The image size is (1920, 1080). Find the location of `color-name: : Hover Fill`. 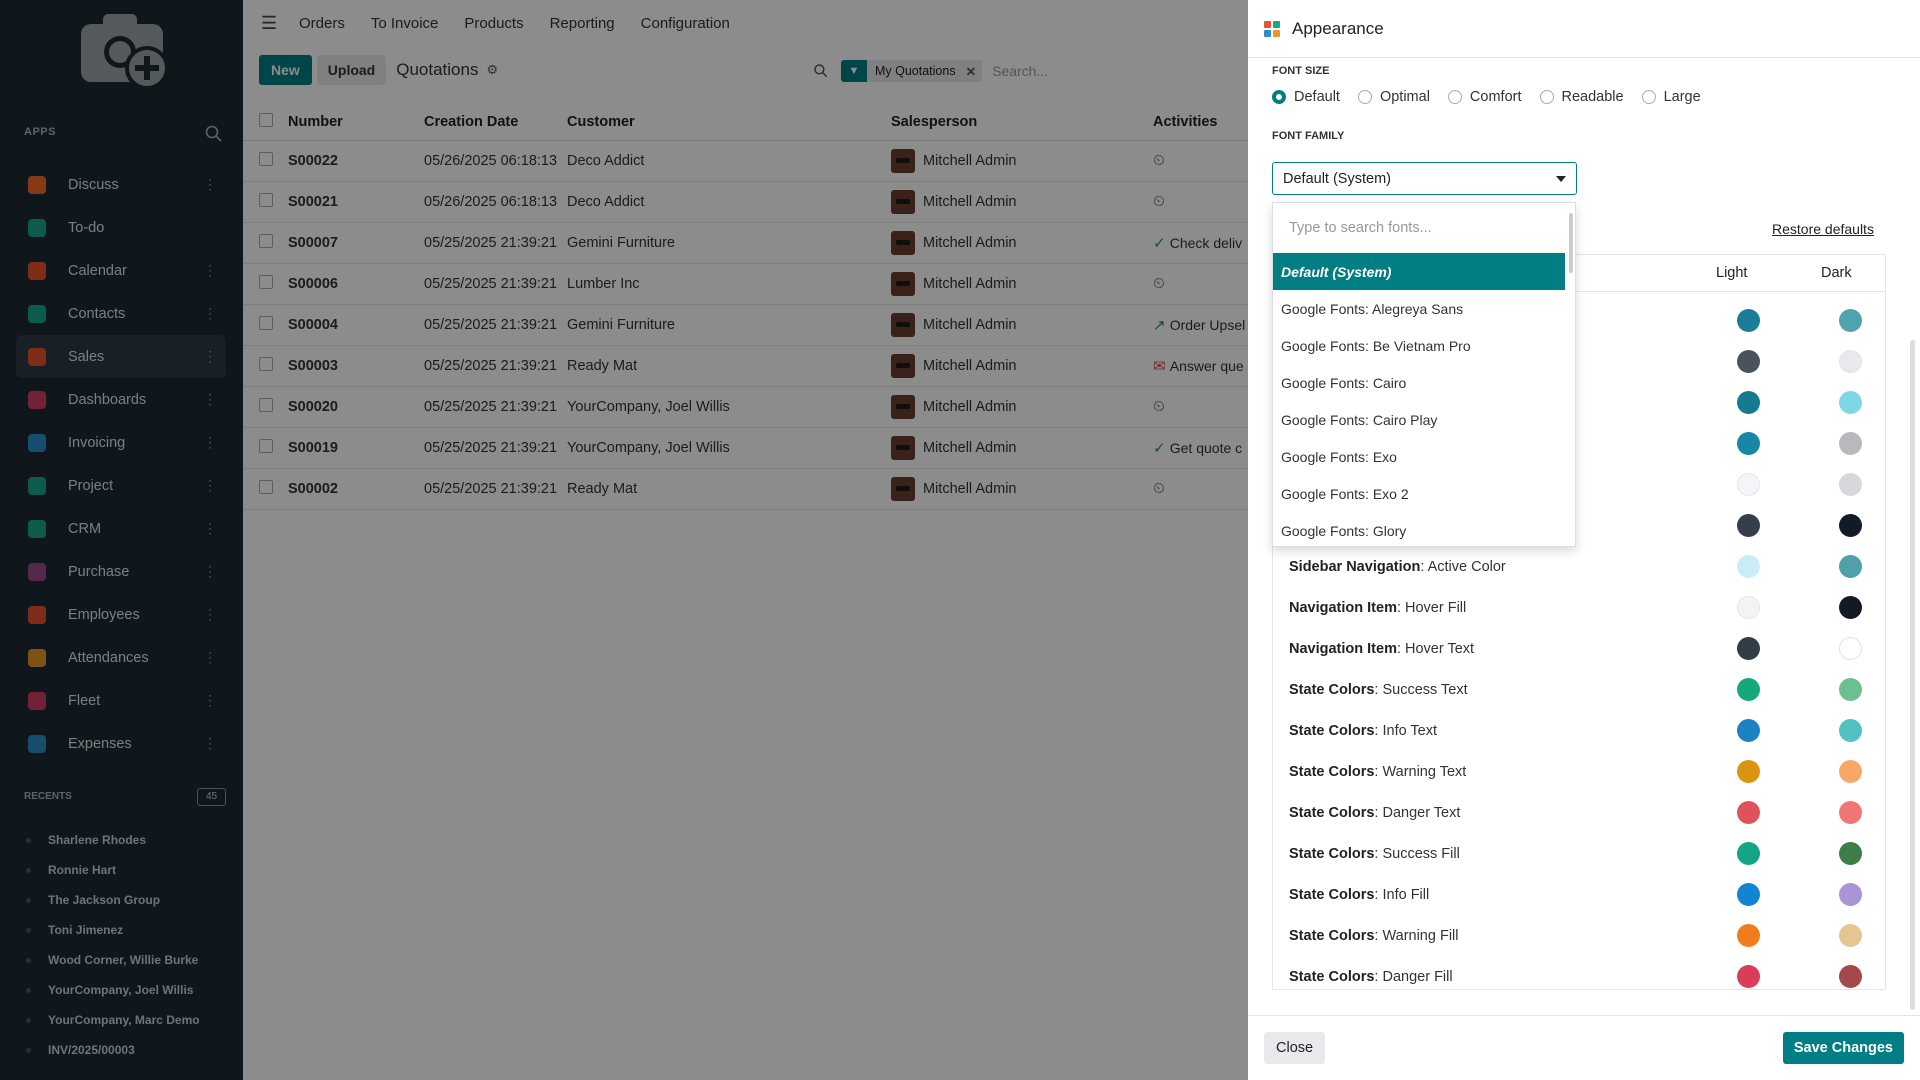

color-name: : Hover Fill is located at coordinates (1431, 607).